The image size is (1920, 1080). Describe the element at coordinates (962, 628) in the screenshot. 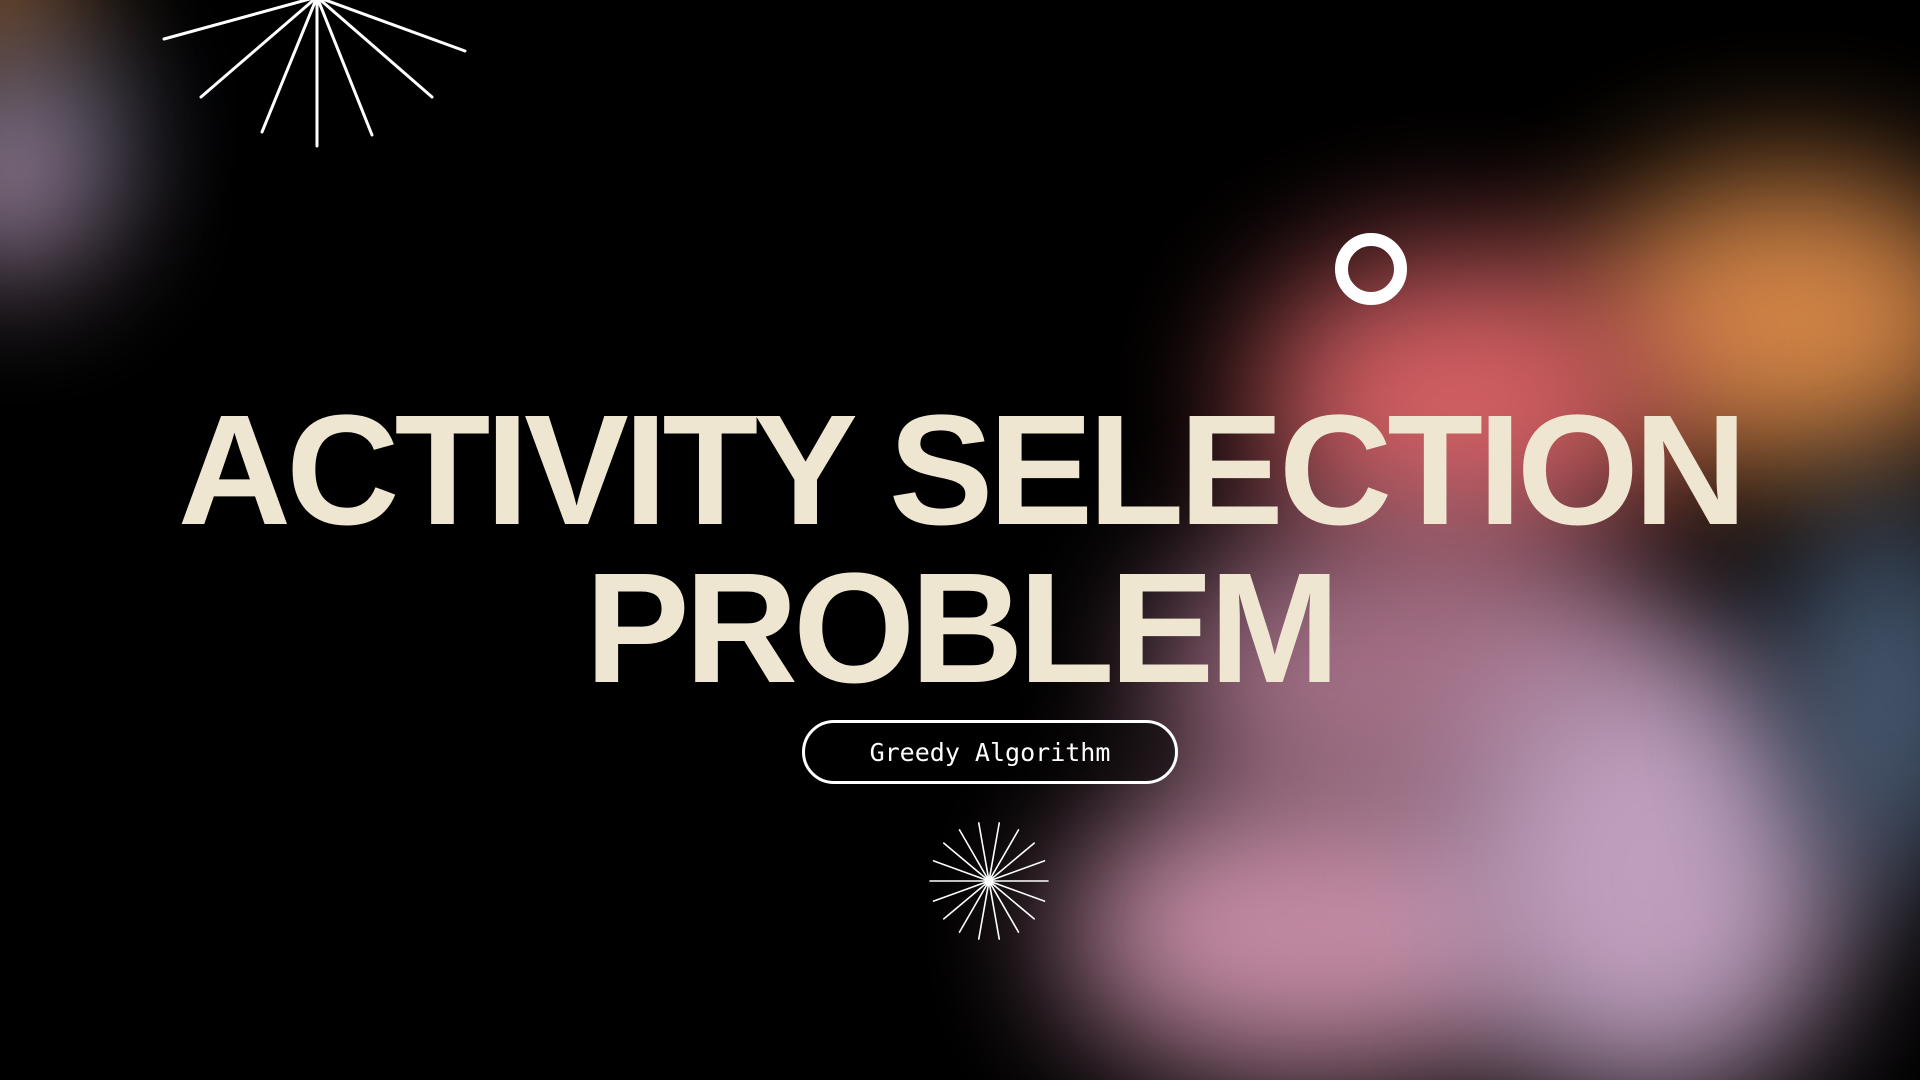

I see `title-line-2: PROBLEM` at that location.